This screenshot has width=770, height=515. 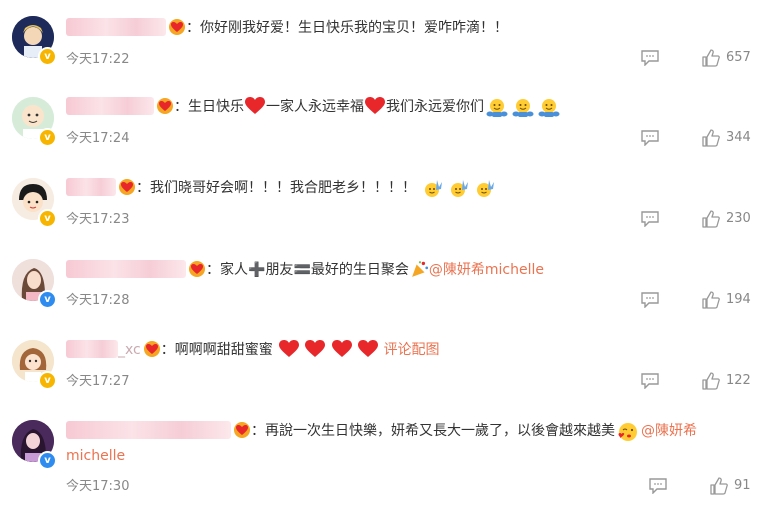 What do you see at coordinates (257, 270) in the screenshot?
I see `plus-emoji-icon: ➕` at bounding box center [257, 270].